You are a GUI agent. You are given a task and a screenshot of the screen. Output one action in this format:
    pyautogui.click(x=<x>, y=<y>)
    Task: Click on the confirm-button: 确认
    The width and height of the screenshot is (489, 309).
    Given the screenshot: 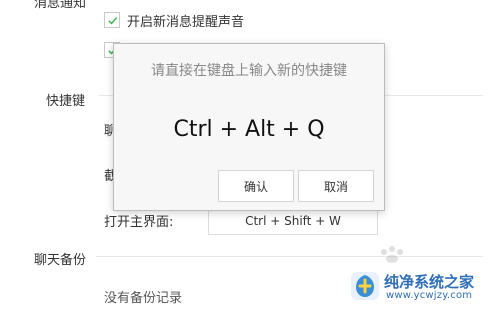 What is the action you would take?
    pyautogui.click(x=256, y=186)
    